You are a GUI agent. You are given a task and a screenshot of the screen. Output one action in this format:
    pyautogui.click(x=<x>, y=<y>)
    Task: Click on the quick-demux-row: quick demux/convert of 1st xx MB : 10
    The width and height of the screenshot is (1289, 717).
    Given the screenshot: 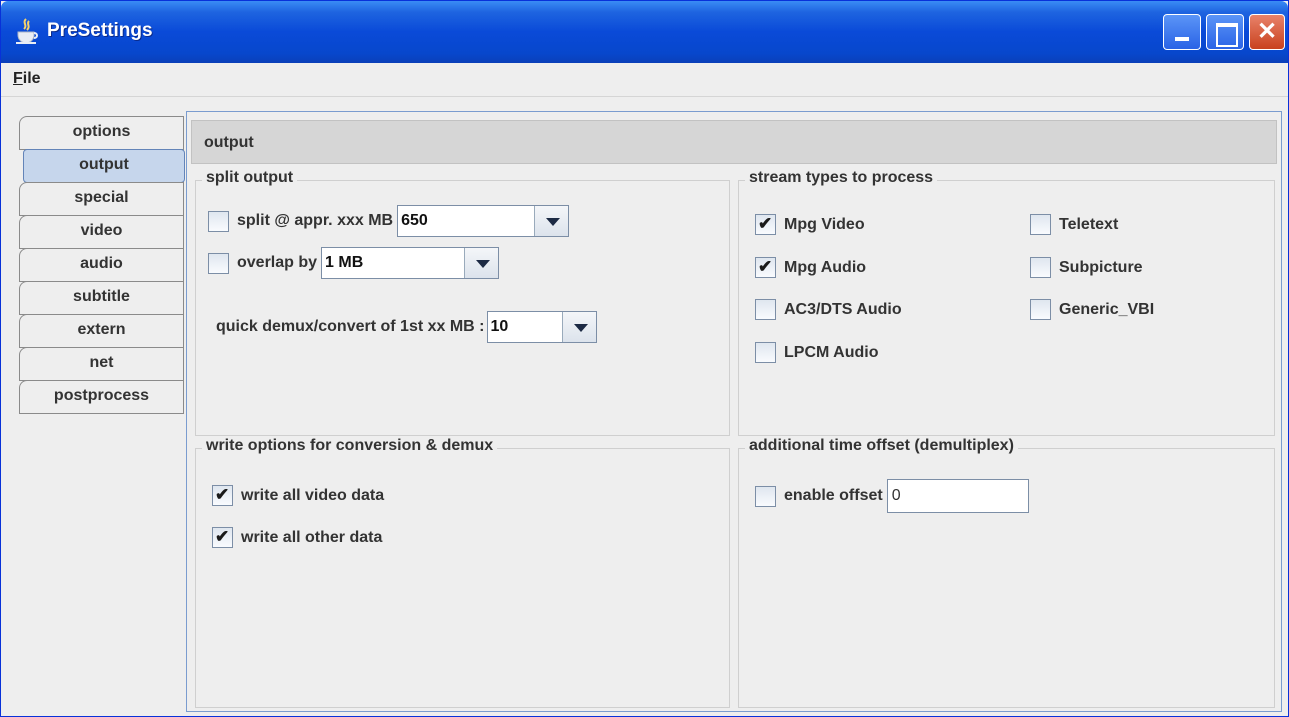 What is the action you would take?
    pyautogui.click(x=406, y=327)
    